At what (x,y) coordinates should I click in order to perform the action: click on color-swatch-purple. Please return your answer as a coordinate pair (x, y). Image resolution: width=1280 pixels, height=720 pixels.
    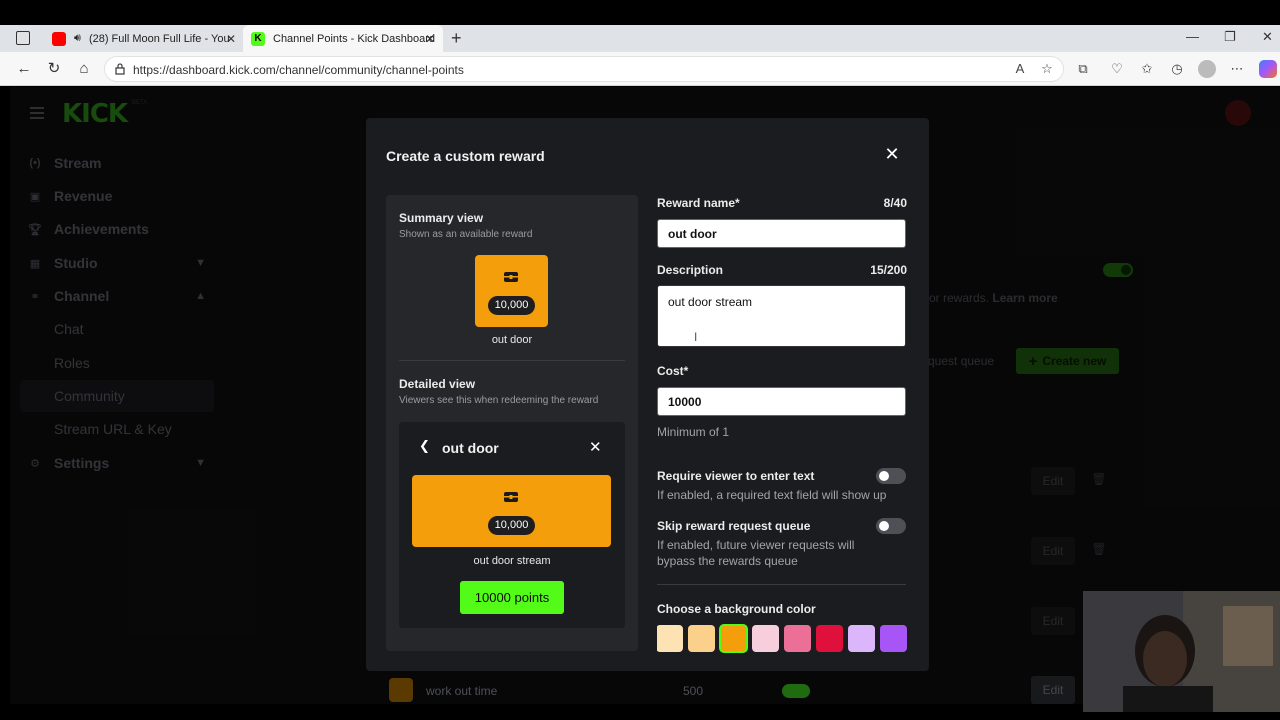
    Looking at the image, I should click on (893, 638).